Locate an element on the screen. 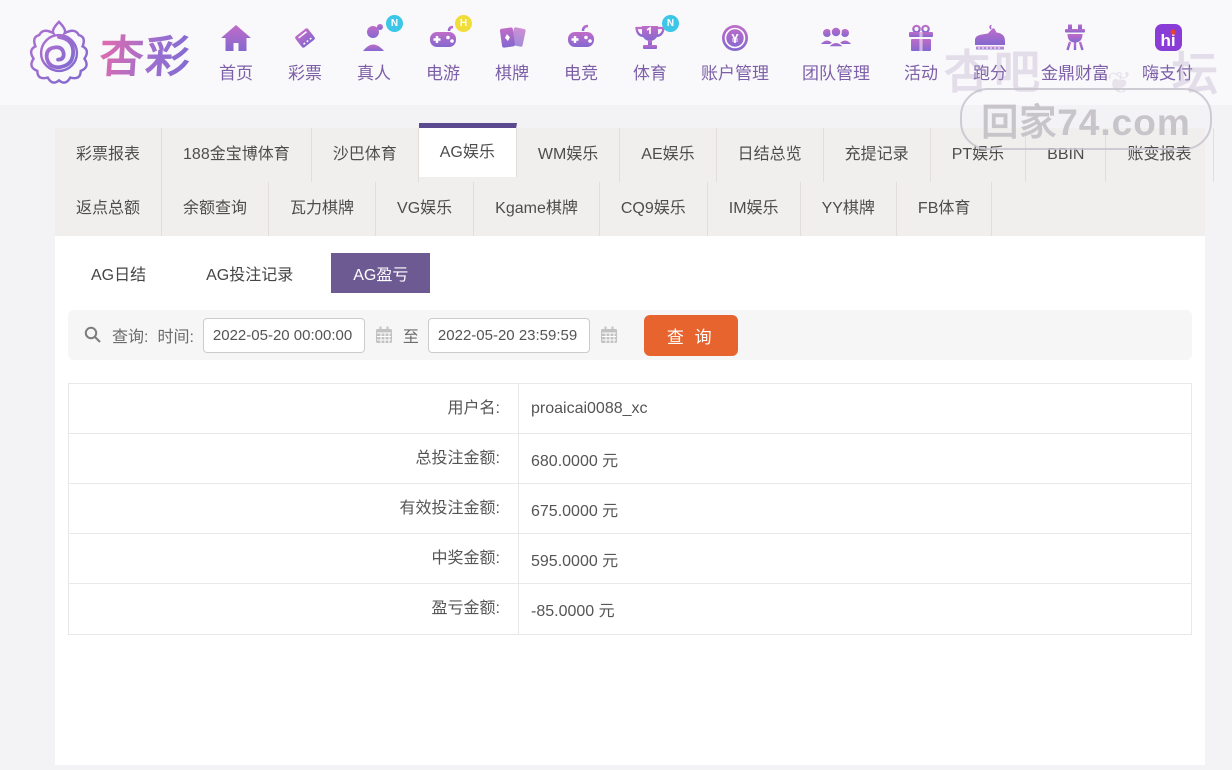 This screenshot has width=1232, height=770. nav-item: 账户管理 is located at coordinates (735, 53).